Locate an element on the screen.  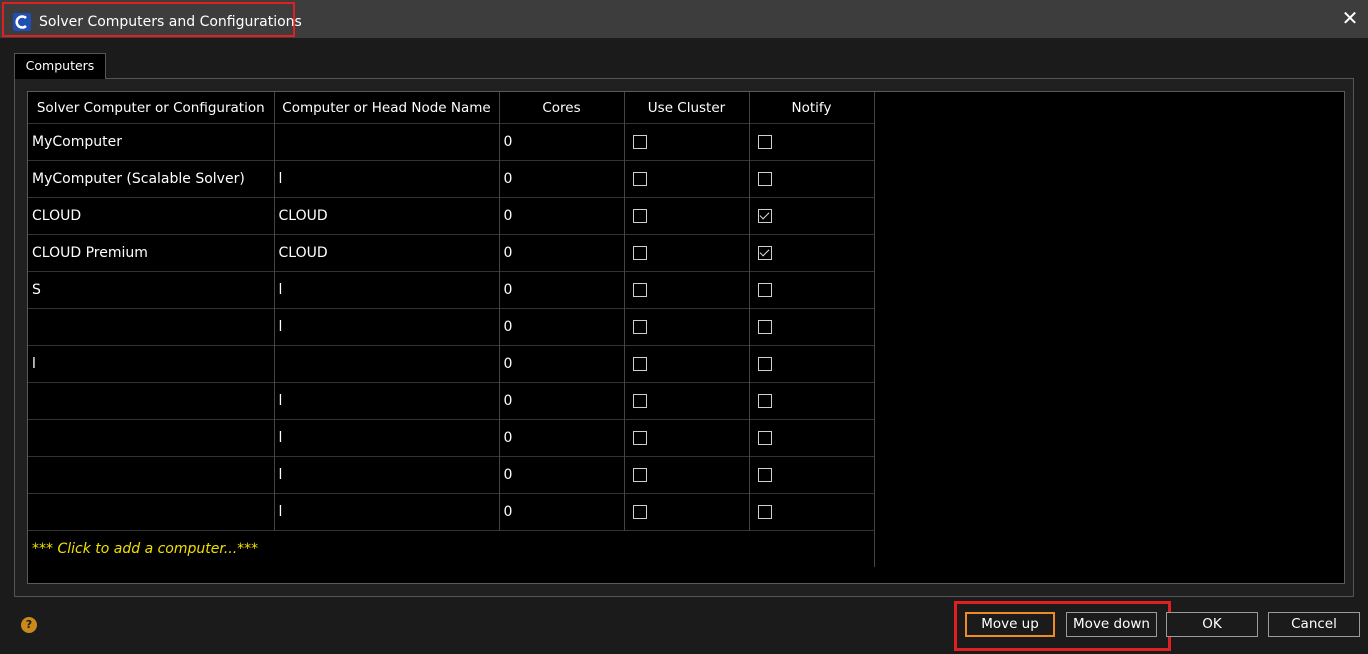
close-icon: ✕ is located at coordinates (1350, 18).